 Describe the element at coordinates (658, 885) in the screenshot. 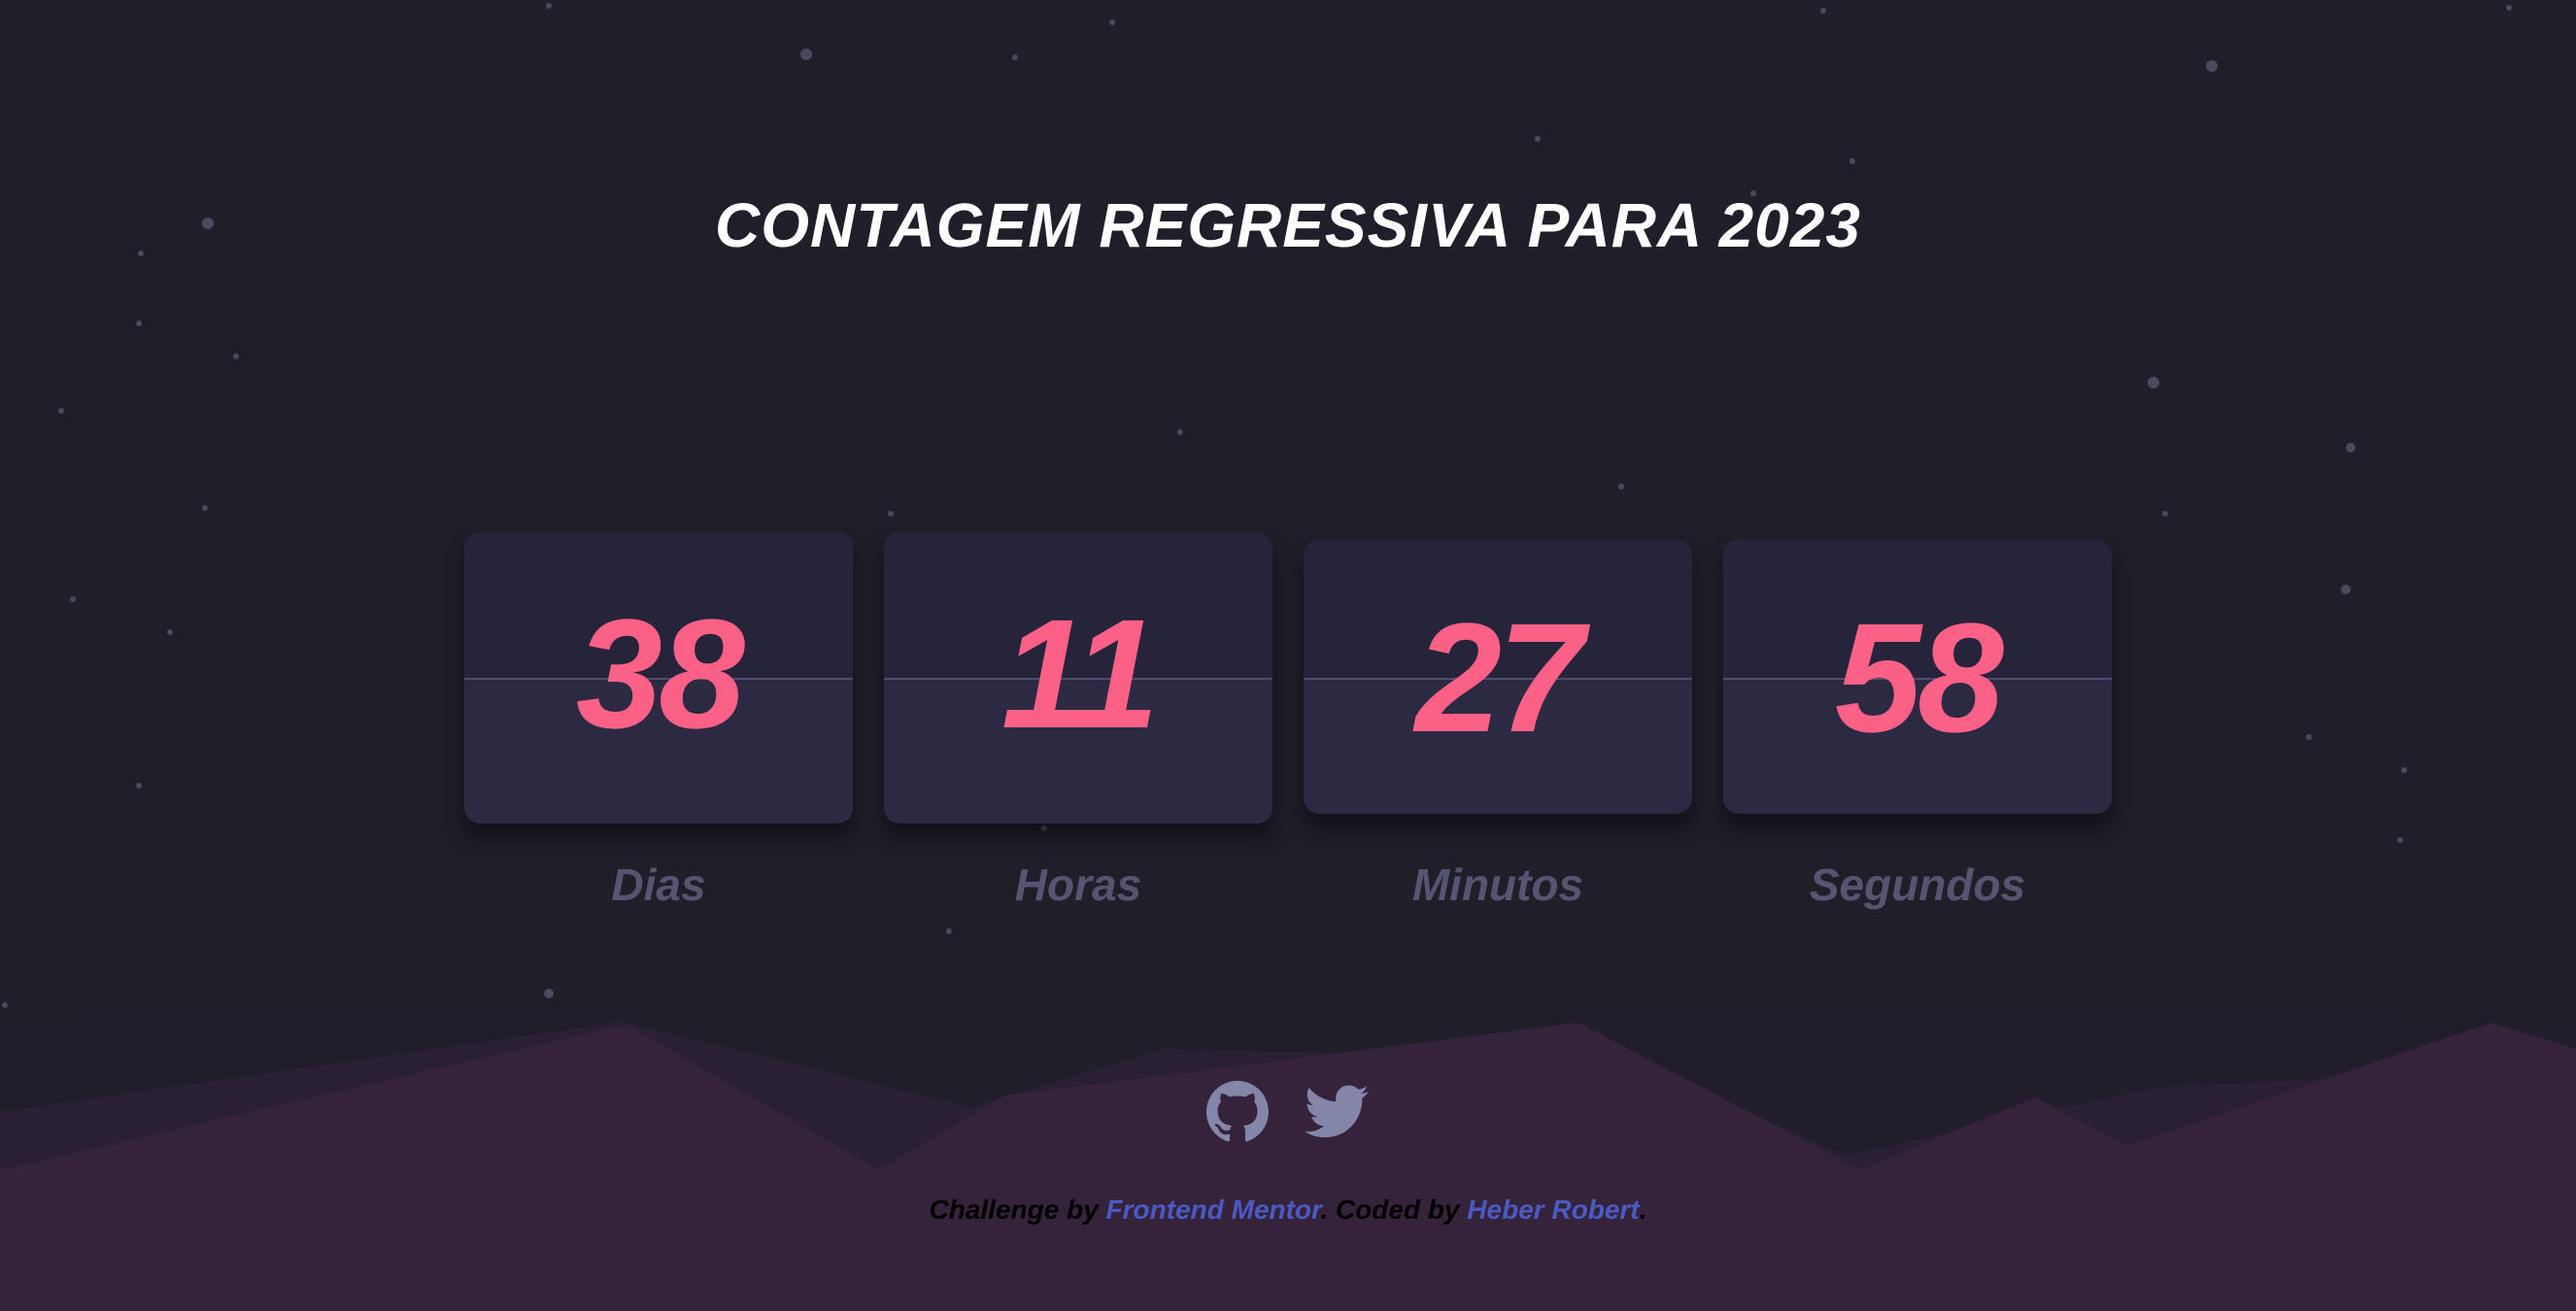

I see `days-label: Dias` at that location.